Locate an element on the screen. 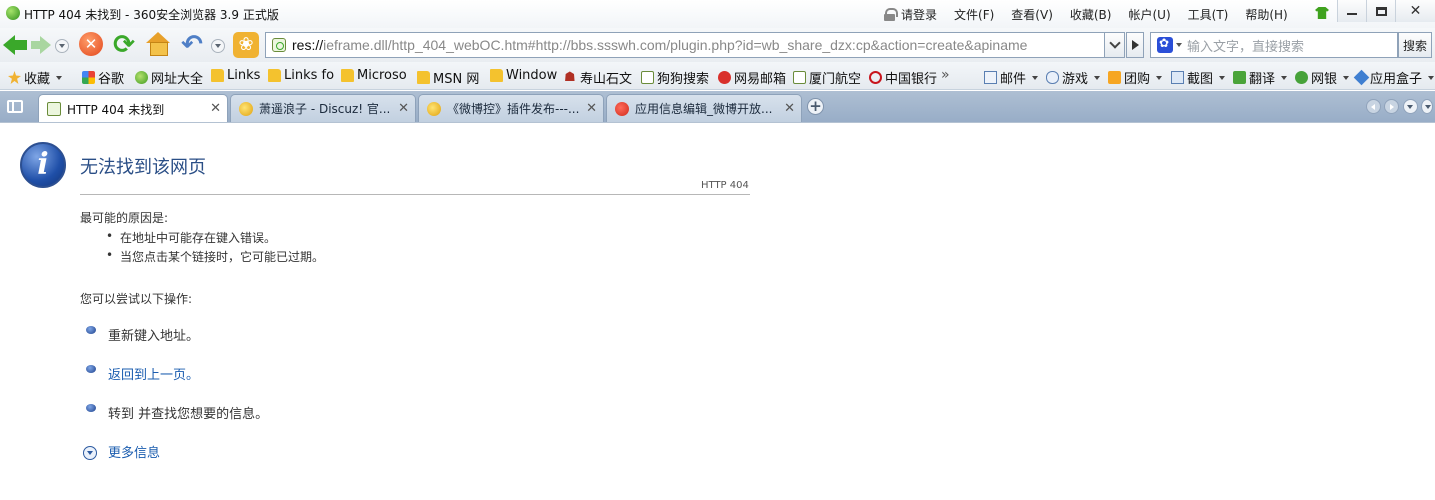 The height and width of the screenshot is (500, 1435). weibo-icon is located at coordinates (622, 109).